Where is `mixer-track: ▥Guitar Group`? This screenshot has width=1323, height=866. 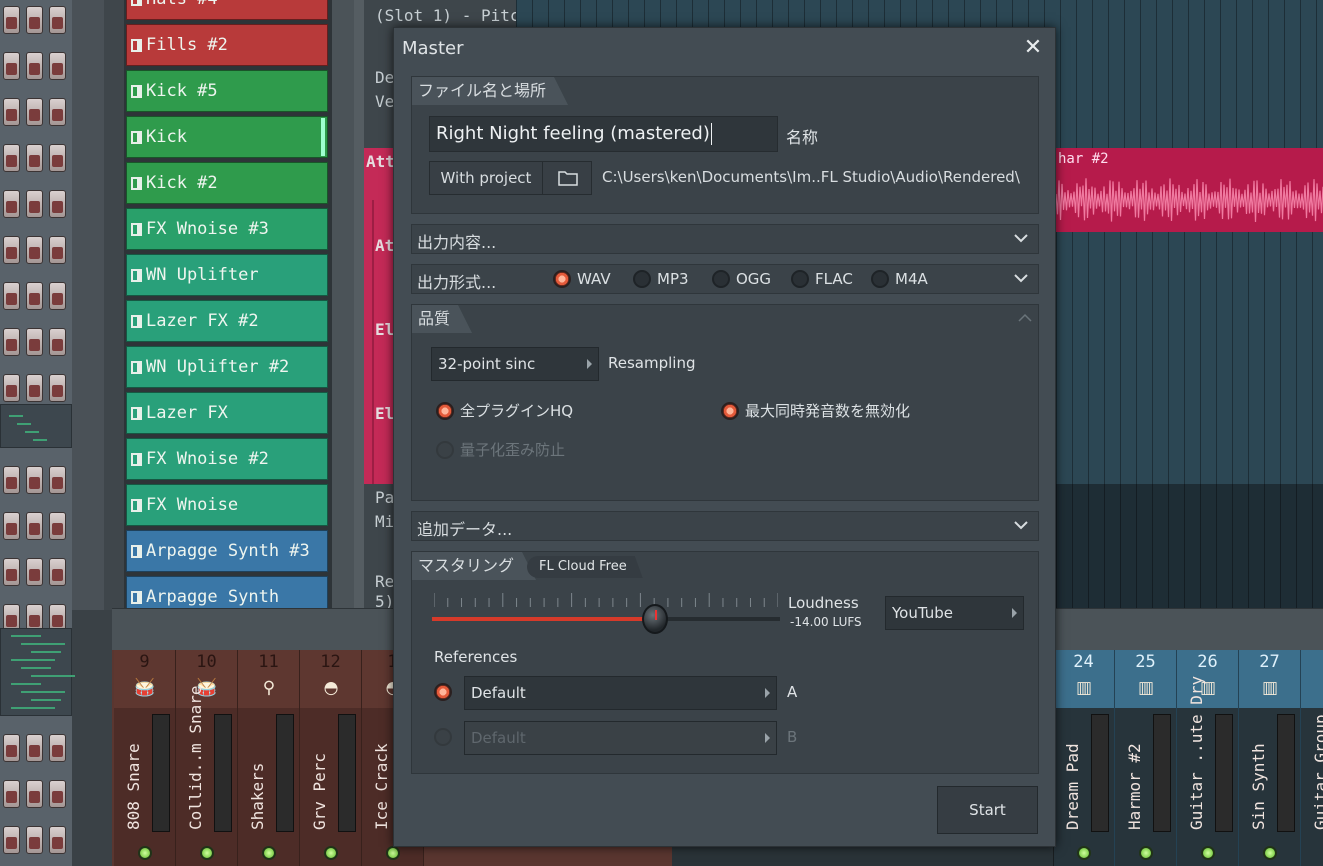
mixer-track: ▥Guitar Group is located at coordinates (1312, 758).